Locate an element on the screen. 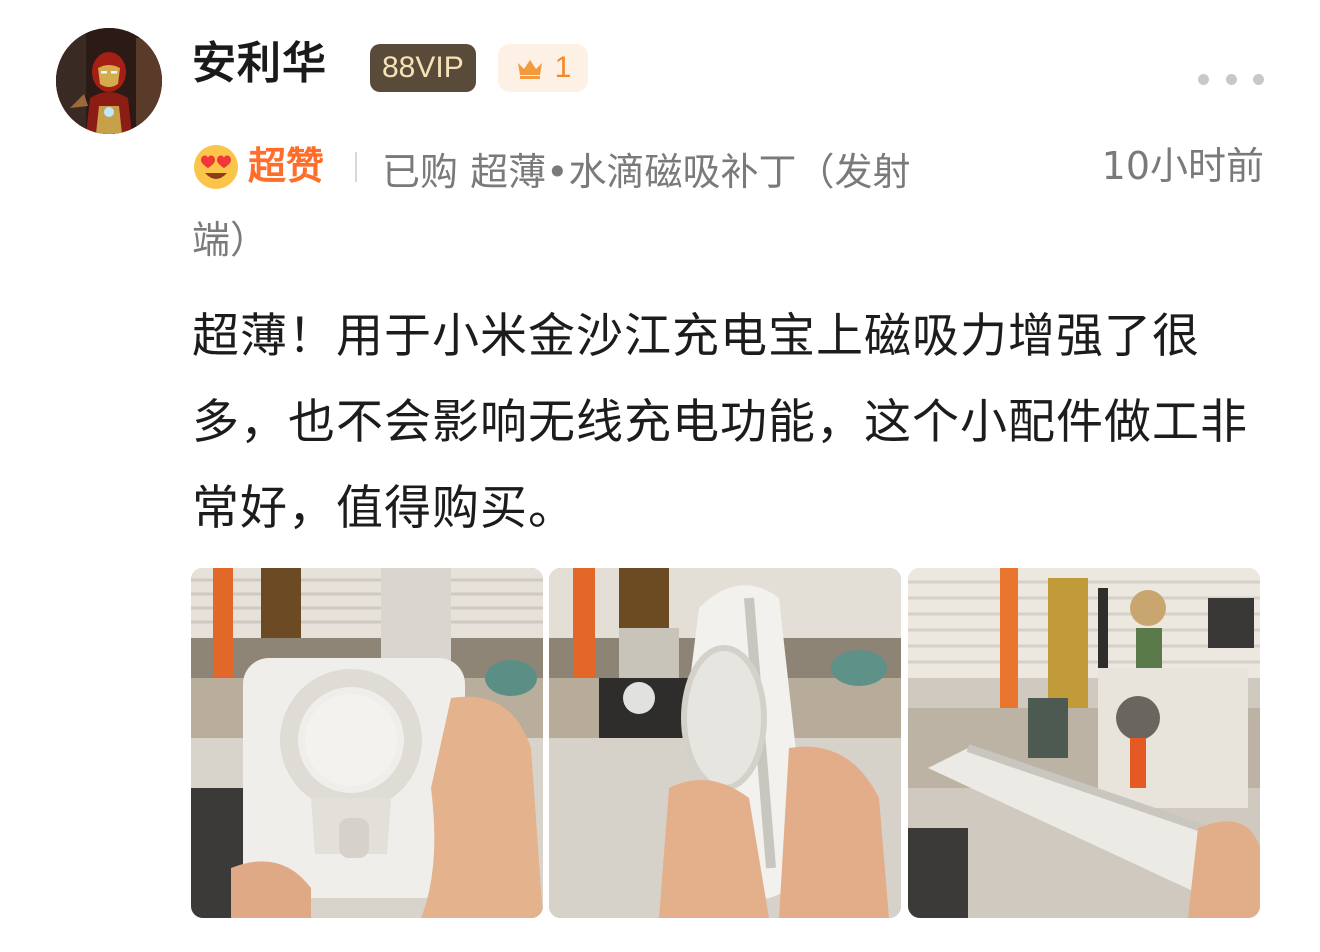 The image size is (1320, 952). rating-divider is located at coordinates (356, 167).